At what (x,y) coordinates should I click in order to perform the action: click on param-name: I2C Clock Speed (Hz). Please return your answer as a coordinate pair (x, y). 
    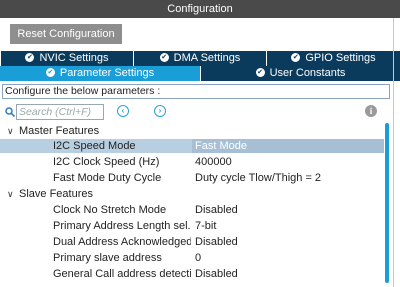
    Looking at the image, I should click on (106, 162).